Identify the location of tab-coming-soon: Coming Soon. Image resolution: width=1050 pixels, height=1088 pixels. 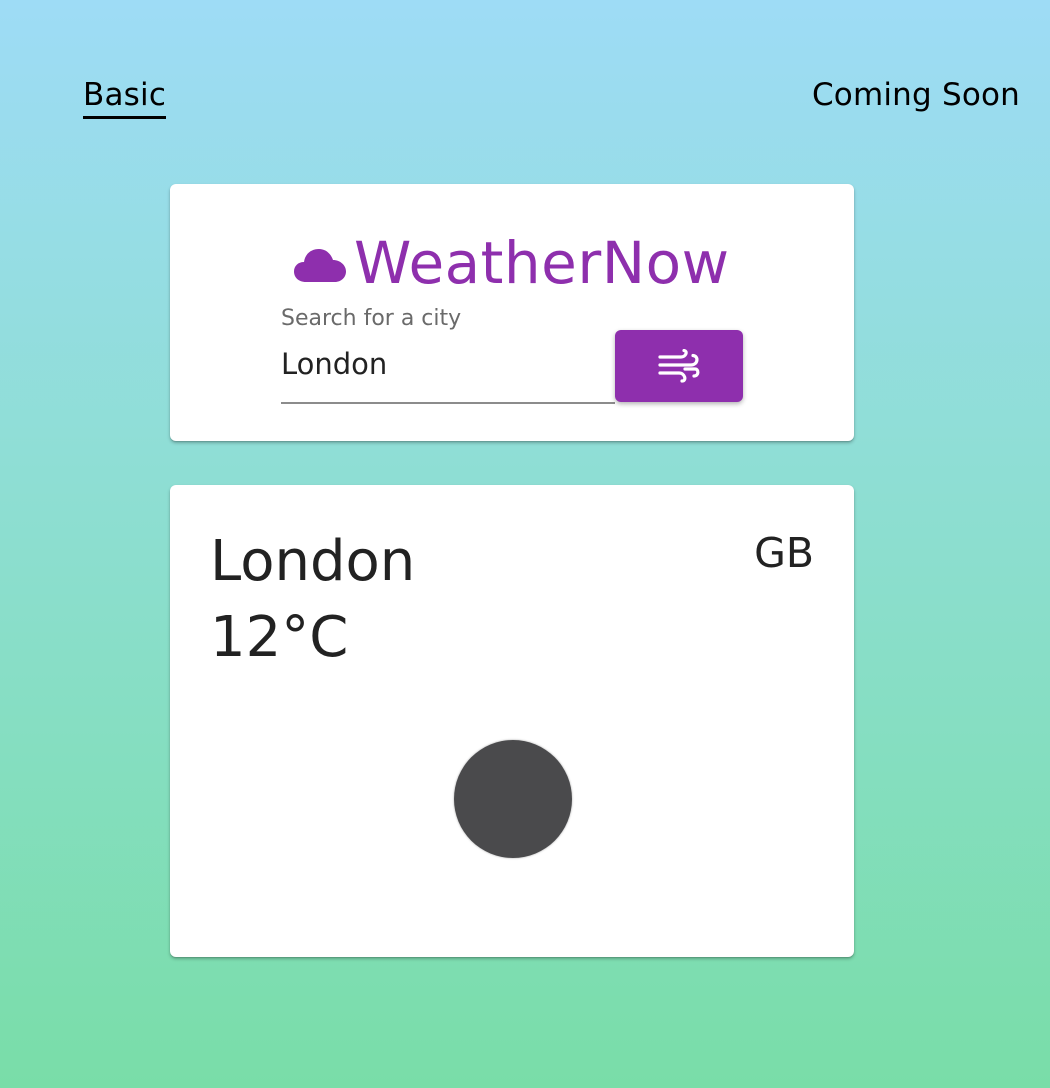
(916, 95).